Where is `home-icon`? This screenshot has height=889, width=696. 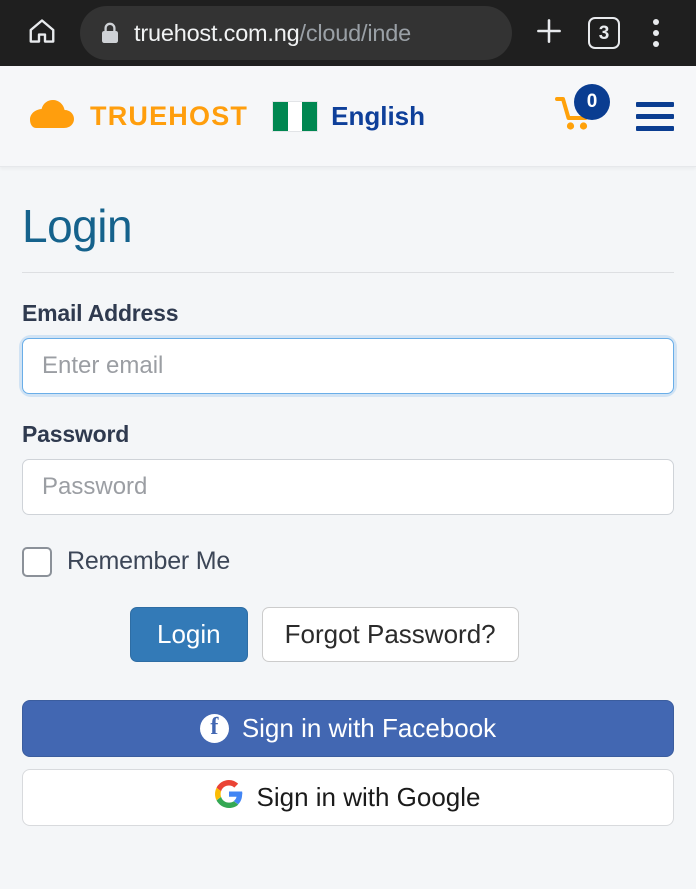
home-icon is located at coordinates (42, 33).